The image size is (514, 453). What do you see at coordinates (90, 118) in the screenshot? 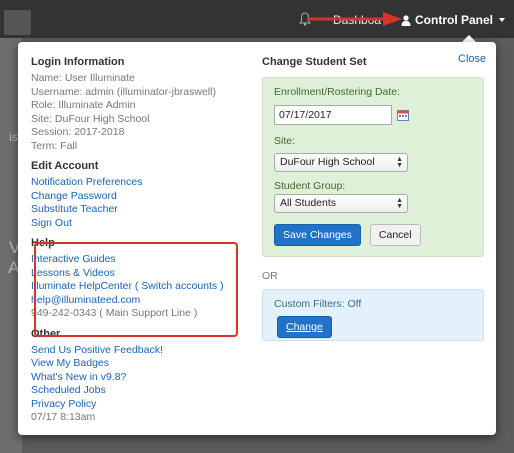
I see `login-site: Site: DuFour High School` at bounding box center [90, 118].